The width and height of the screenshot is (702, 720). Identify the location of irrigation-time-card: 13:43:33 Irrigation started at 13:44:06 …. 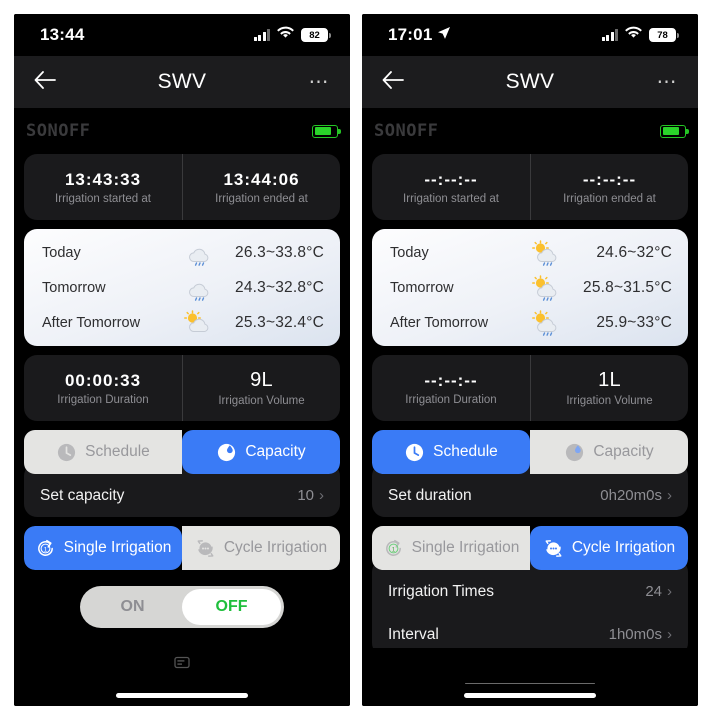
(182, 187).